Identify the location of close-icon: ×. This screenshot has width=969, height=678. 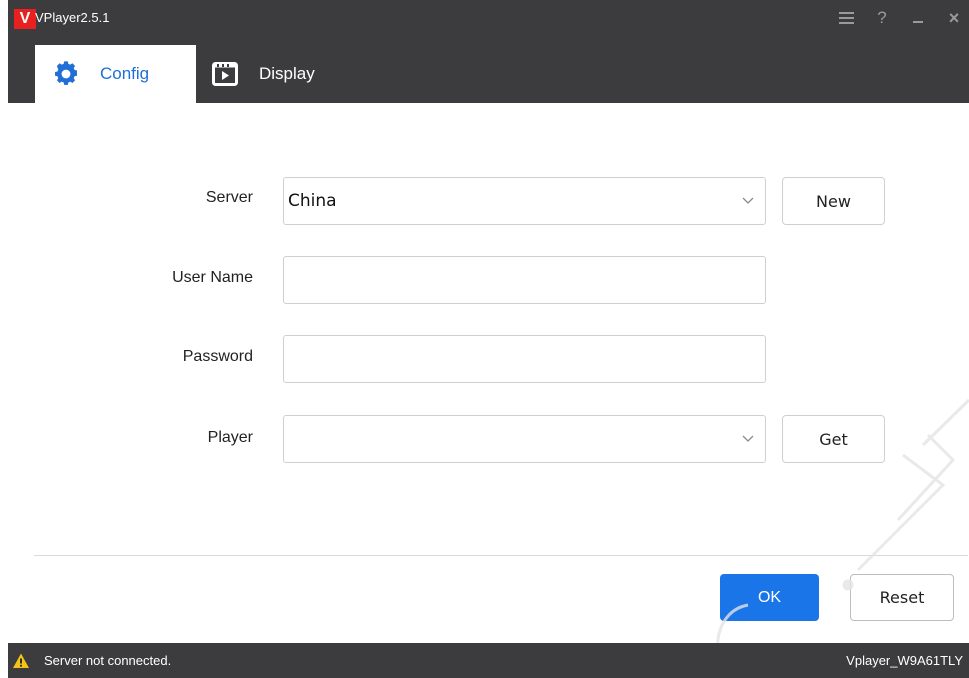
(954, 17).